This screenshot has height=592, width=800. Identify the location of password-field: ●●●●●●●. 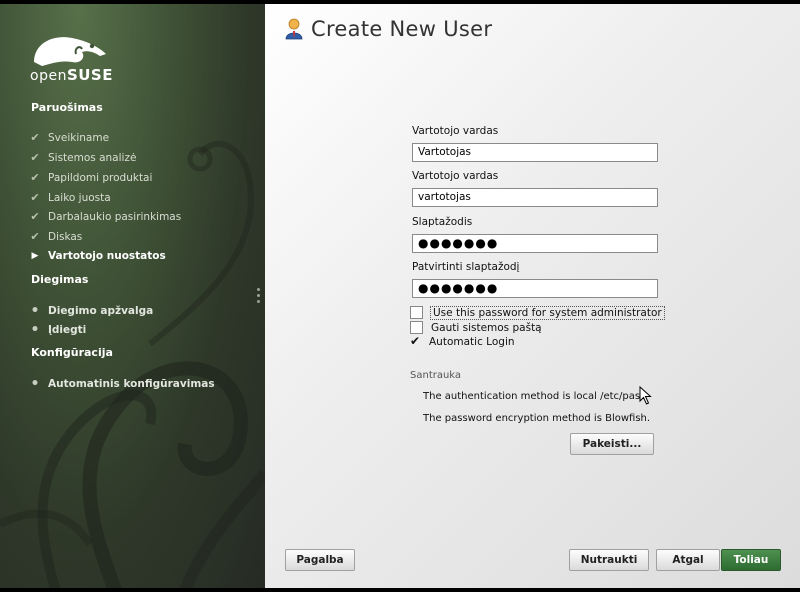
(535, 243).